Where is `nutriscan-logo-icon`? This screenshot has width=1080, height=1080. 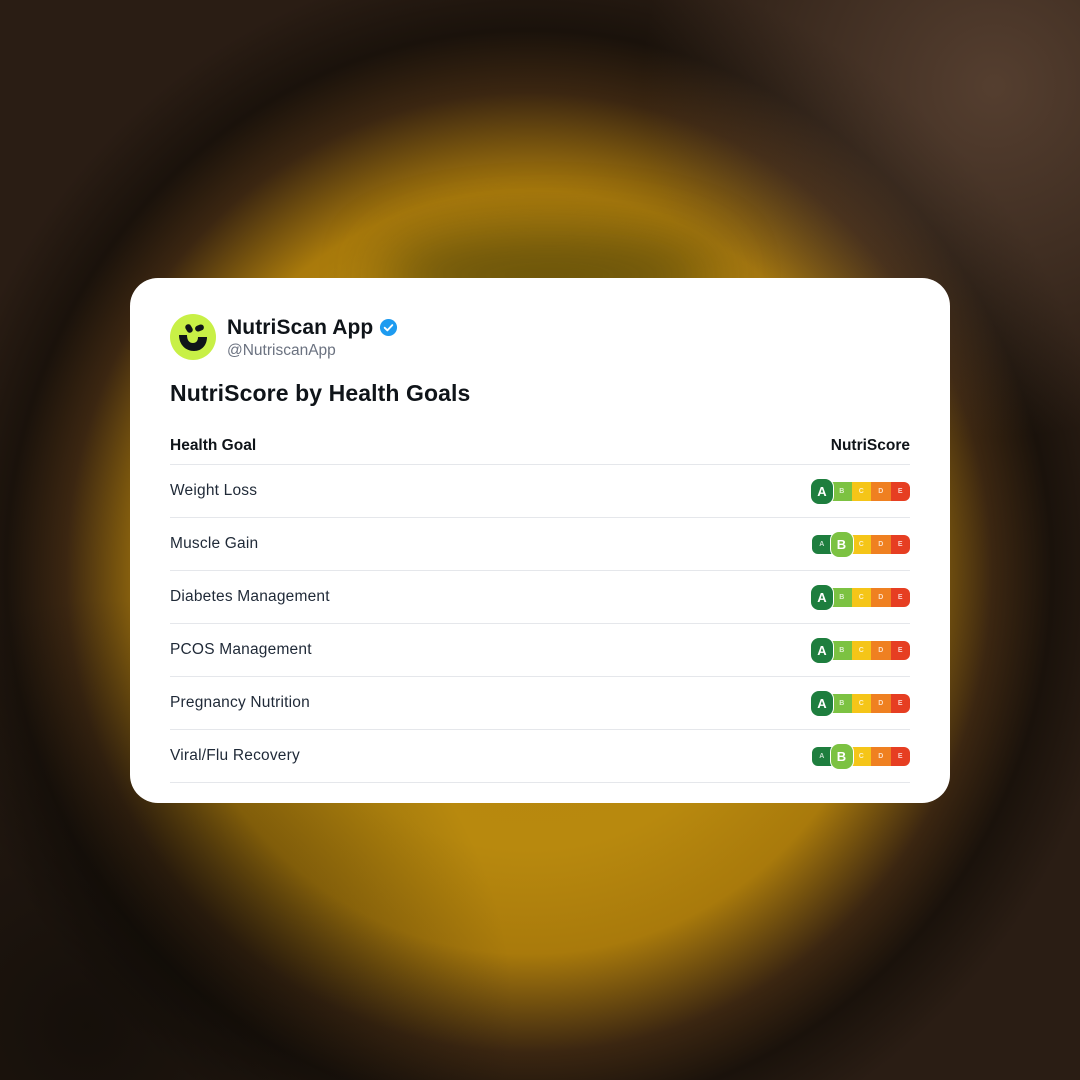 nutriscan-logo-icon is located at coordinates (193, 337).